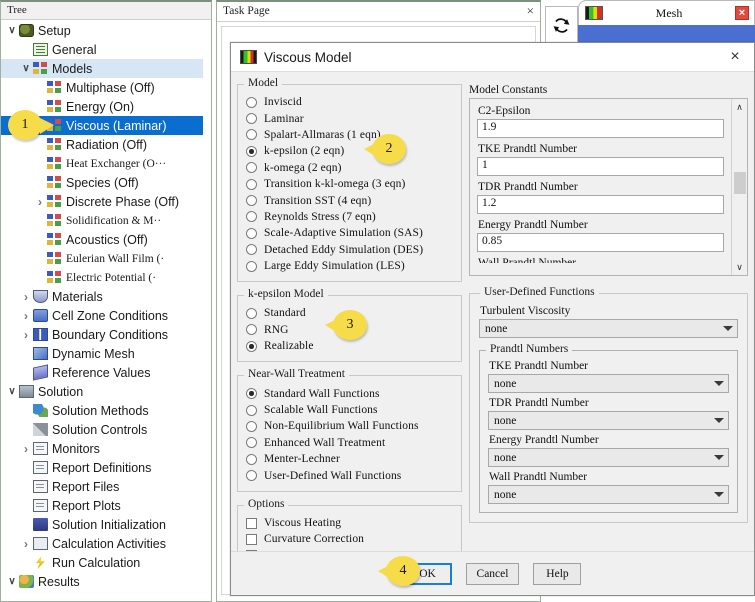 The height and width of the screenshot is (602, 755). What do you see at coordinates (102, 239) in the screenshot?
I see `tree-item-acoustics-off: Acoustics (Off)` at bounding box center [102, 239].